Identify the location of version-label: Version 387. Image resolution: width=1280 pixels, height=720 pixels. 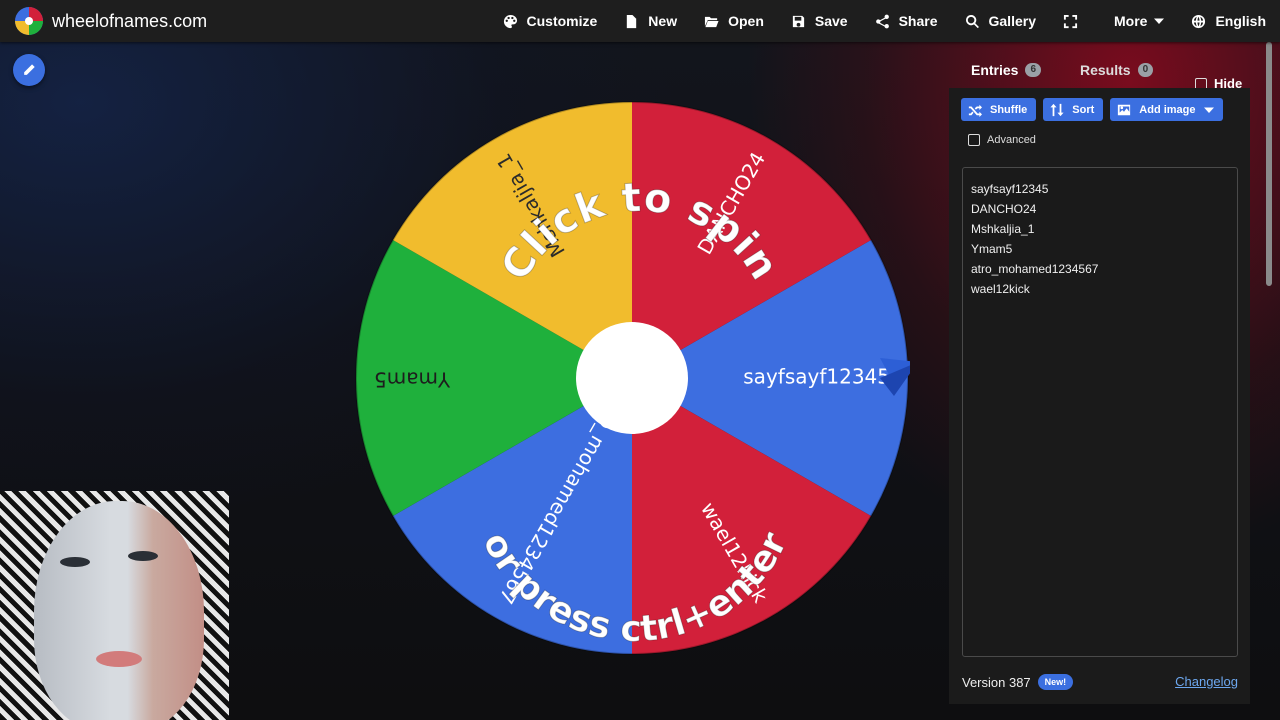
(996, 682).